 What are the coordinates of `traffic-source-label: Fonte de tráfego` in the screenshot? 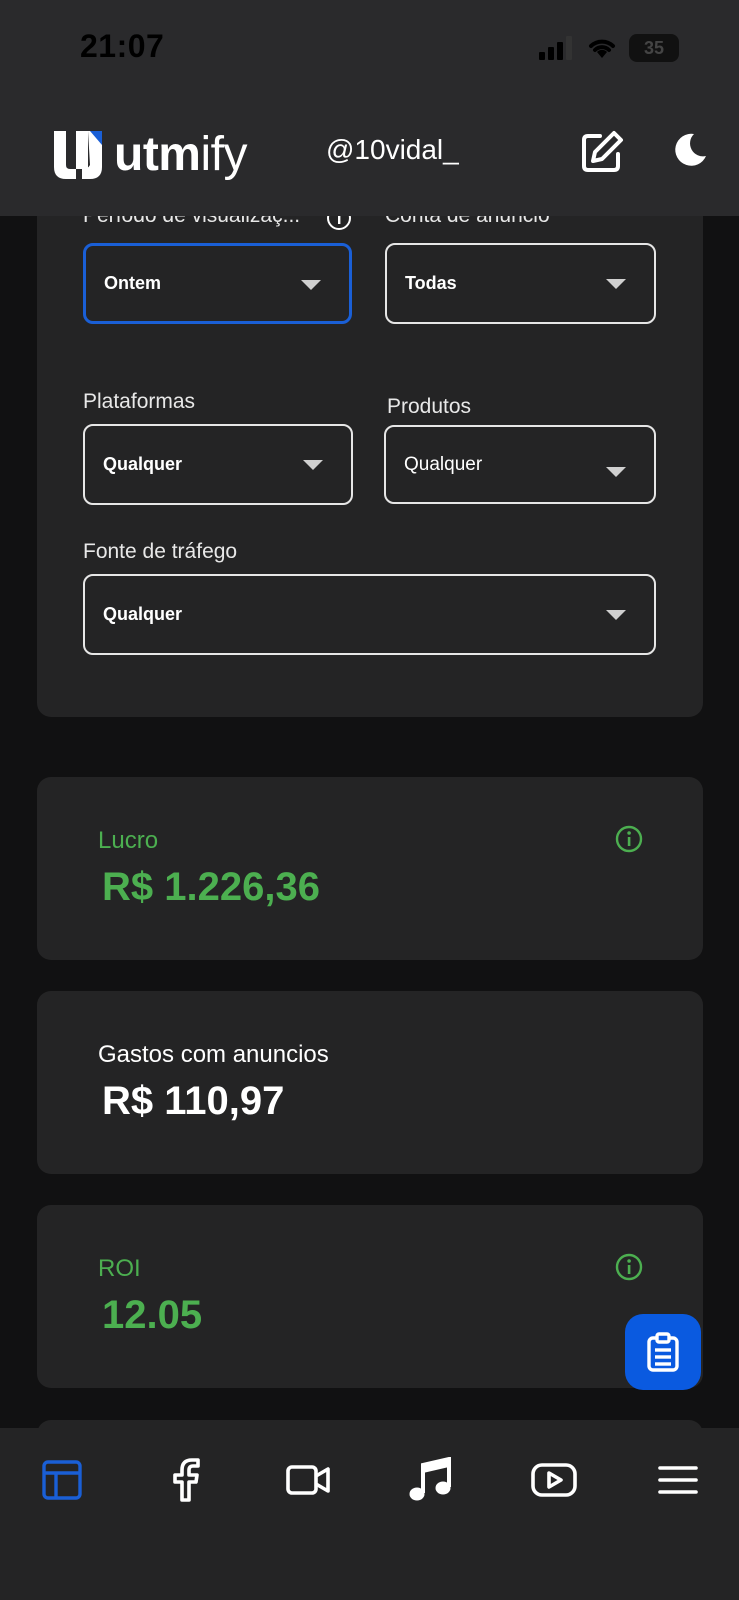 It's located at (160, 551).